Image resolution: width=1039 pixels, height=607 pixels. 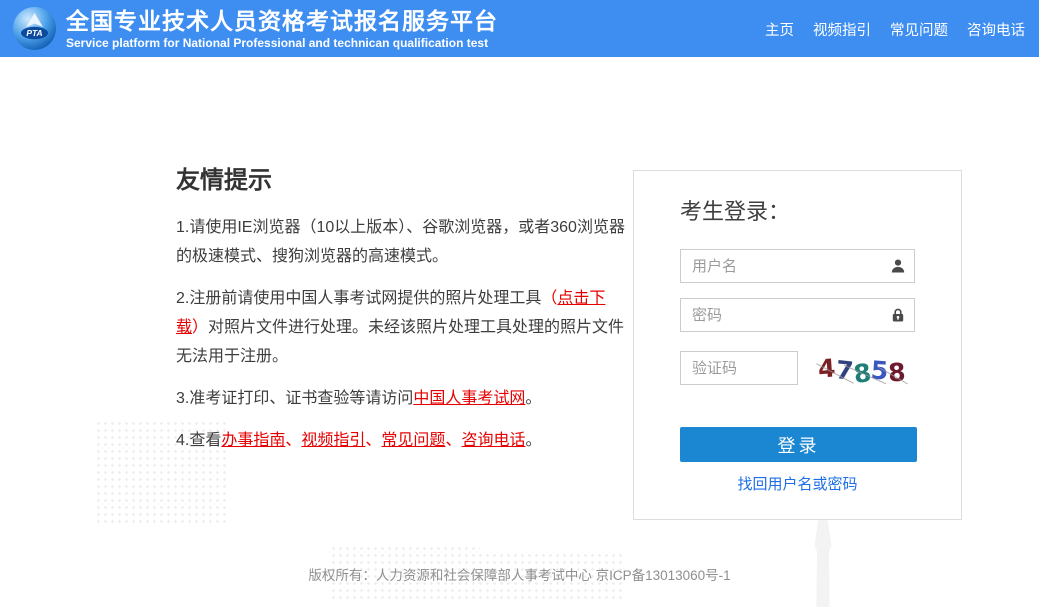 I want to click on tip-item-4: 4.查看办事指南、视频指引、常见问题、咨询电话。, so click(x=359, y=440).